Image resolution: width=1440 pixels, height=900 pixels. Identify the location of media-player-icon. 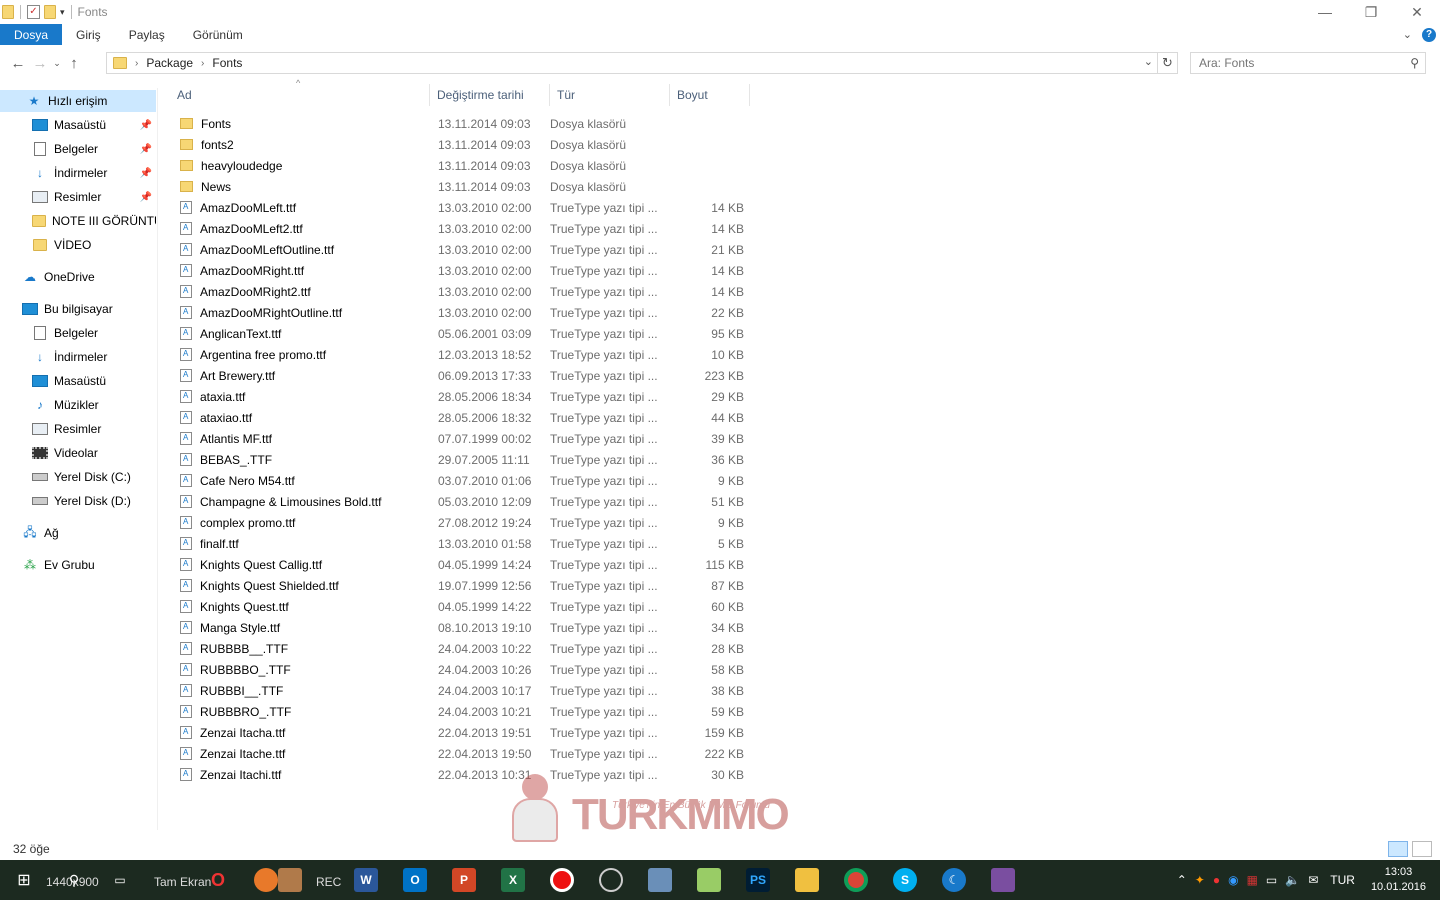
(611, 880).